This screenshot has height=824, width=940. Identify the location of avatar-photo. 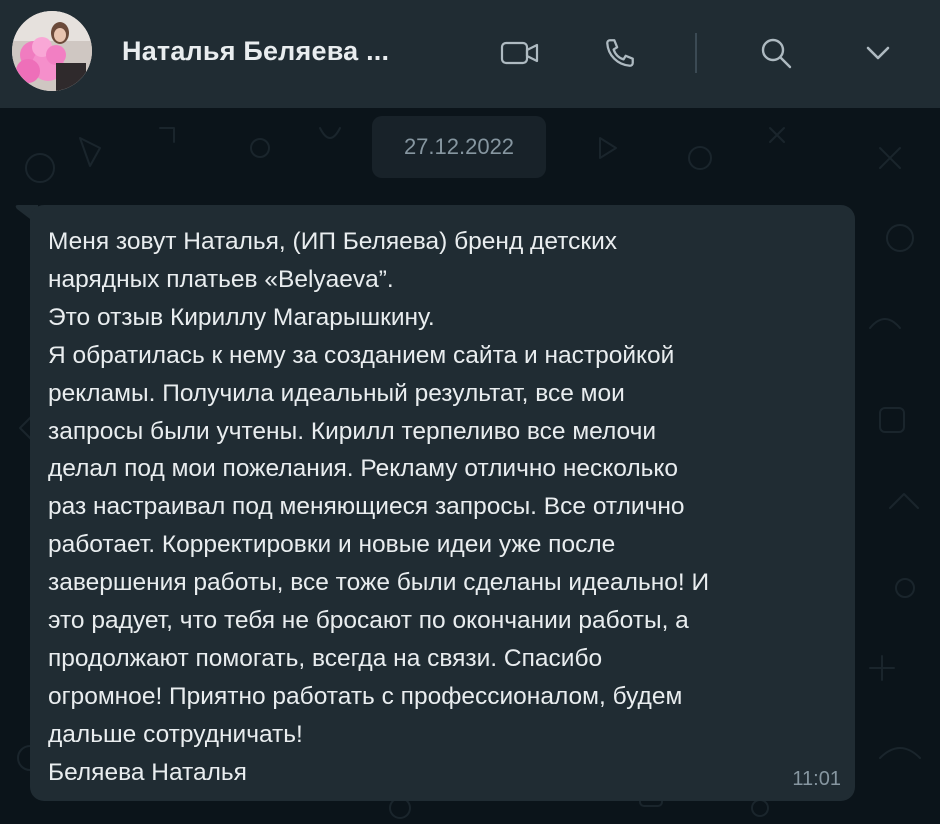
(52, 51).